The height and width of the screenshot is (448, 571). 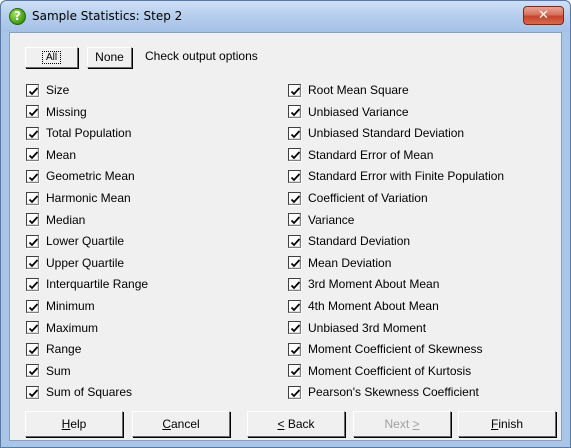 What do you see at coordinates (201, 56) in the screenshot?
I see `check-output-hint: Check output options` at bounding box center [201, 56].